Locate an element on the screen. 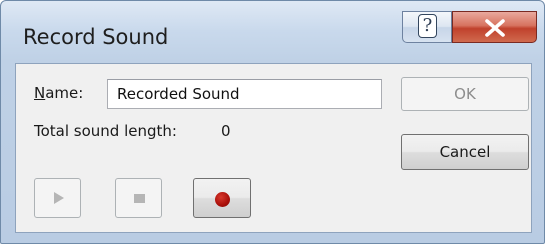 The width and height of the screenshot is (547, 246). stop-icon is located at coordinates (139, 198).